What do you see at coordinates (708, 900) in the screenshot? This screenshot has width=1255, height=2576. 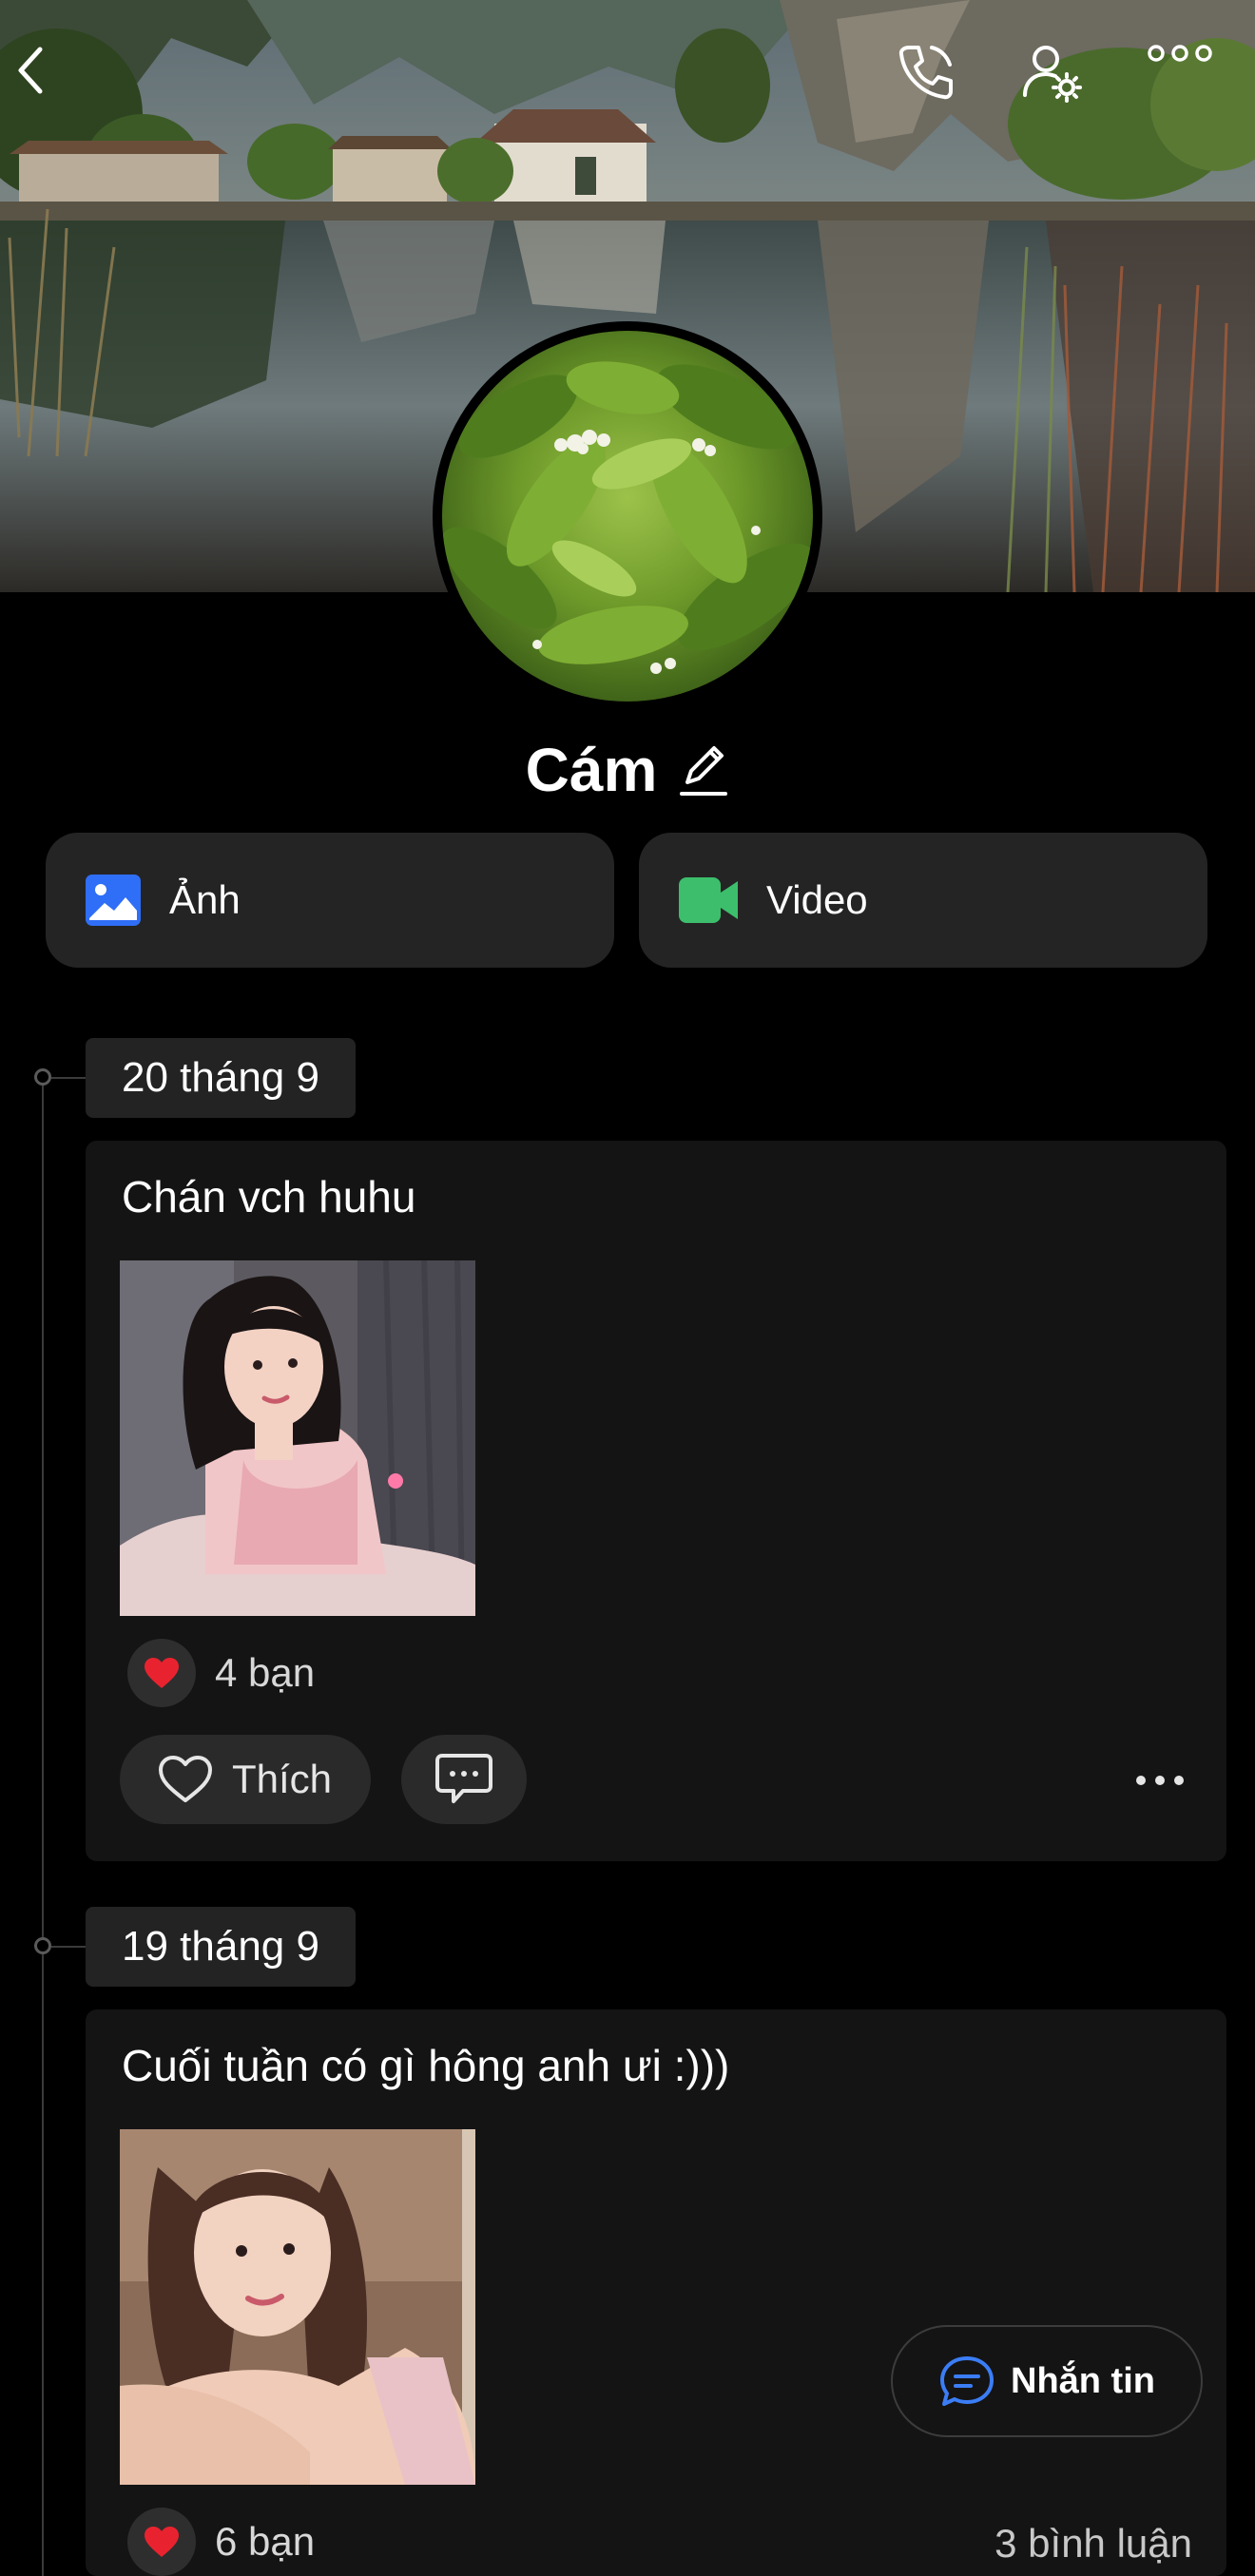 I see `video-icon` at bounding box center [708, 900].